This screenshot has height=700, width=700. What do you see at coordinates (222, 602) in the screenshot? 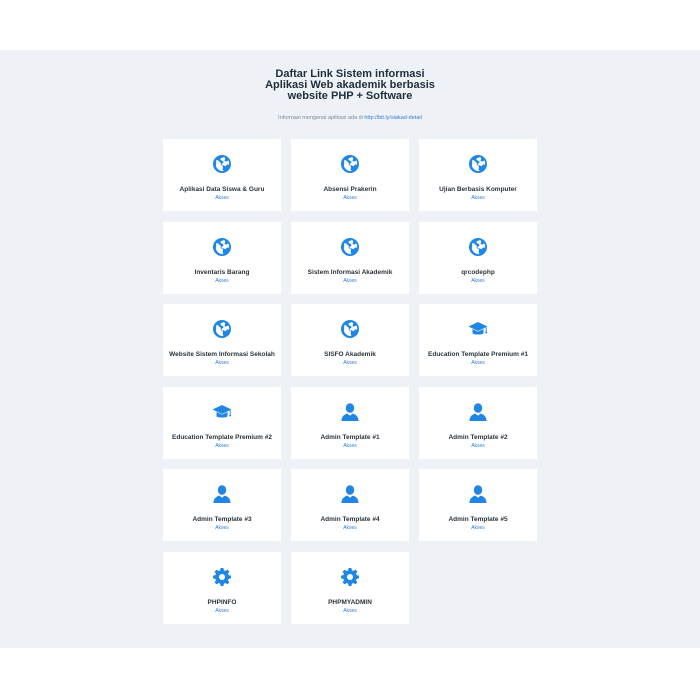
I see `app-card-title: PHPINFO` at bounding box center [222, 602].